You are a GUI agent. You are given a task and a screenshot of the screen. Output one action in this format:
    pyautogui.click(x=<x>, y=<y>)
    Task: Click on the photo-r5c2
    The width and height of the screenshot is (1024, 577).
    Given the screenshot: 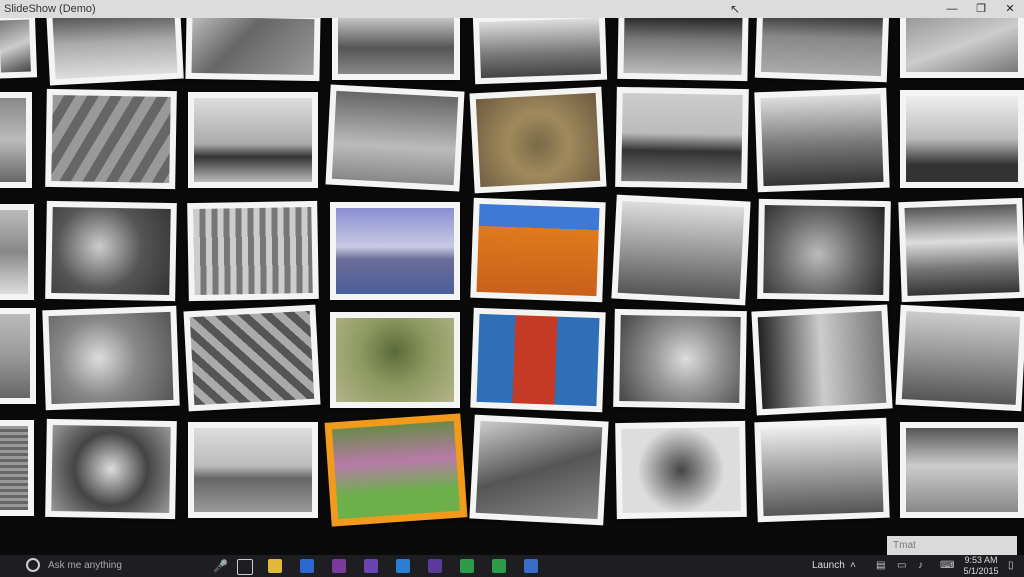 What is the action you would take?
    pyautogui.click(x=111, y=469)
    